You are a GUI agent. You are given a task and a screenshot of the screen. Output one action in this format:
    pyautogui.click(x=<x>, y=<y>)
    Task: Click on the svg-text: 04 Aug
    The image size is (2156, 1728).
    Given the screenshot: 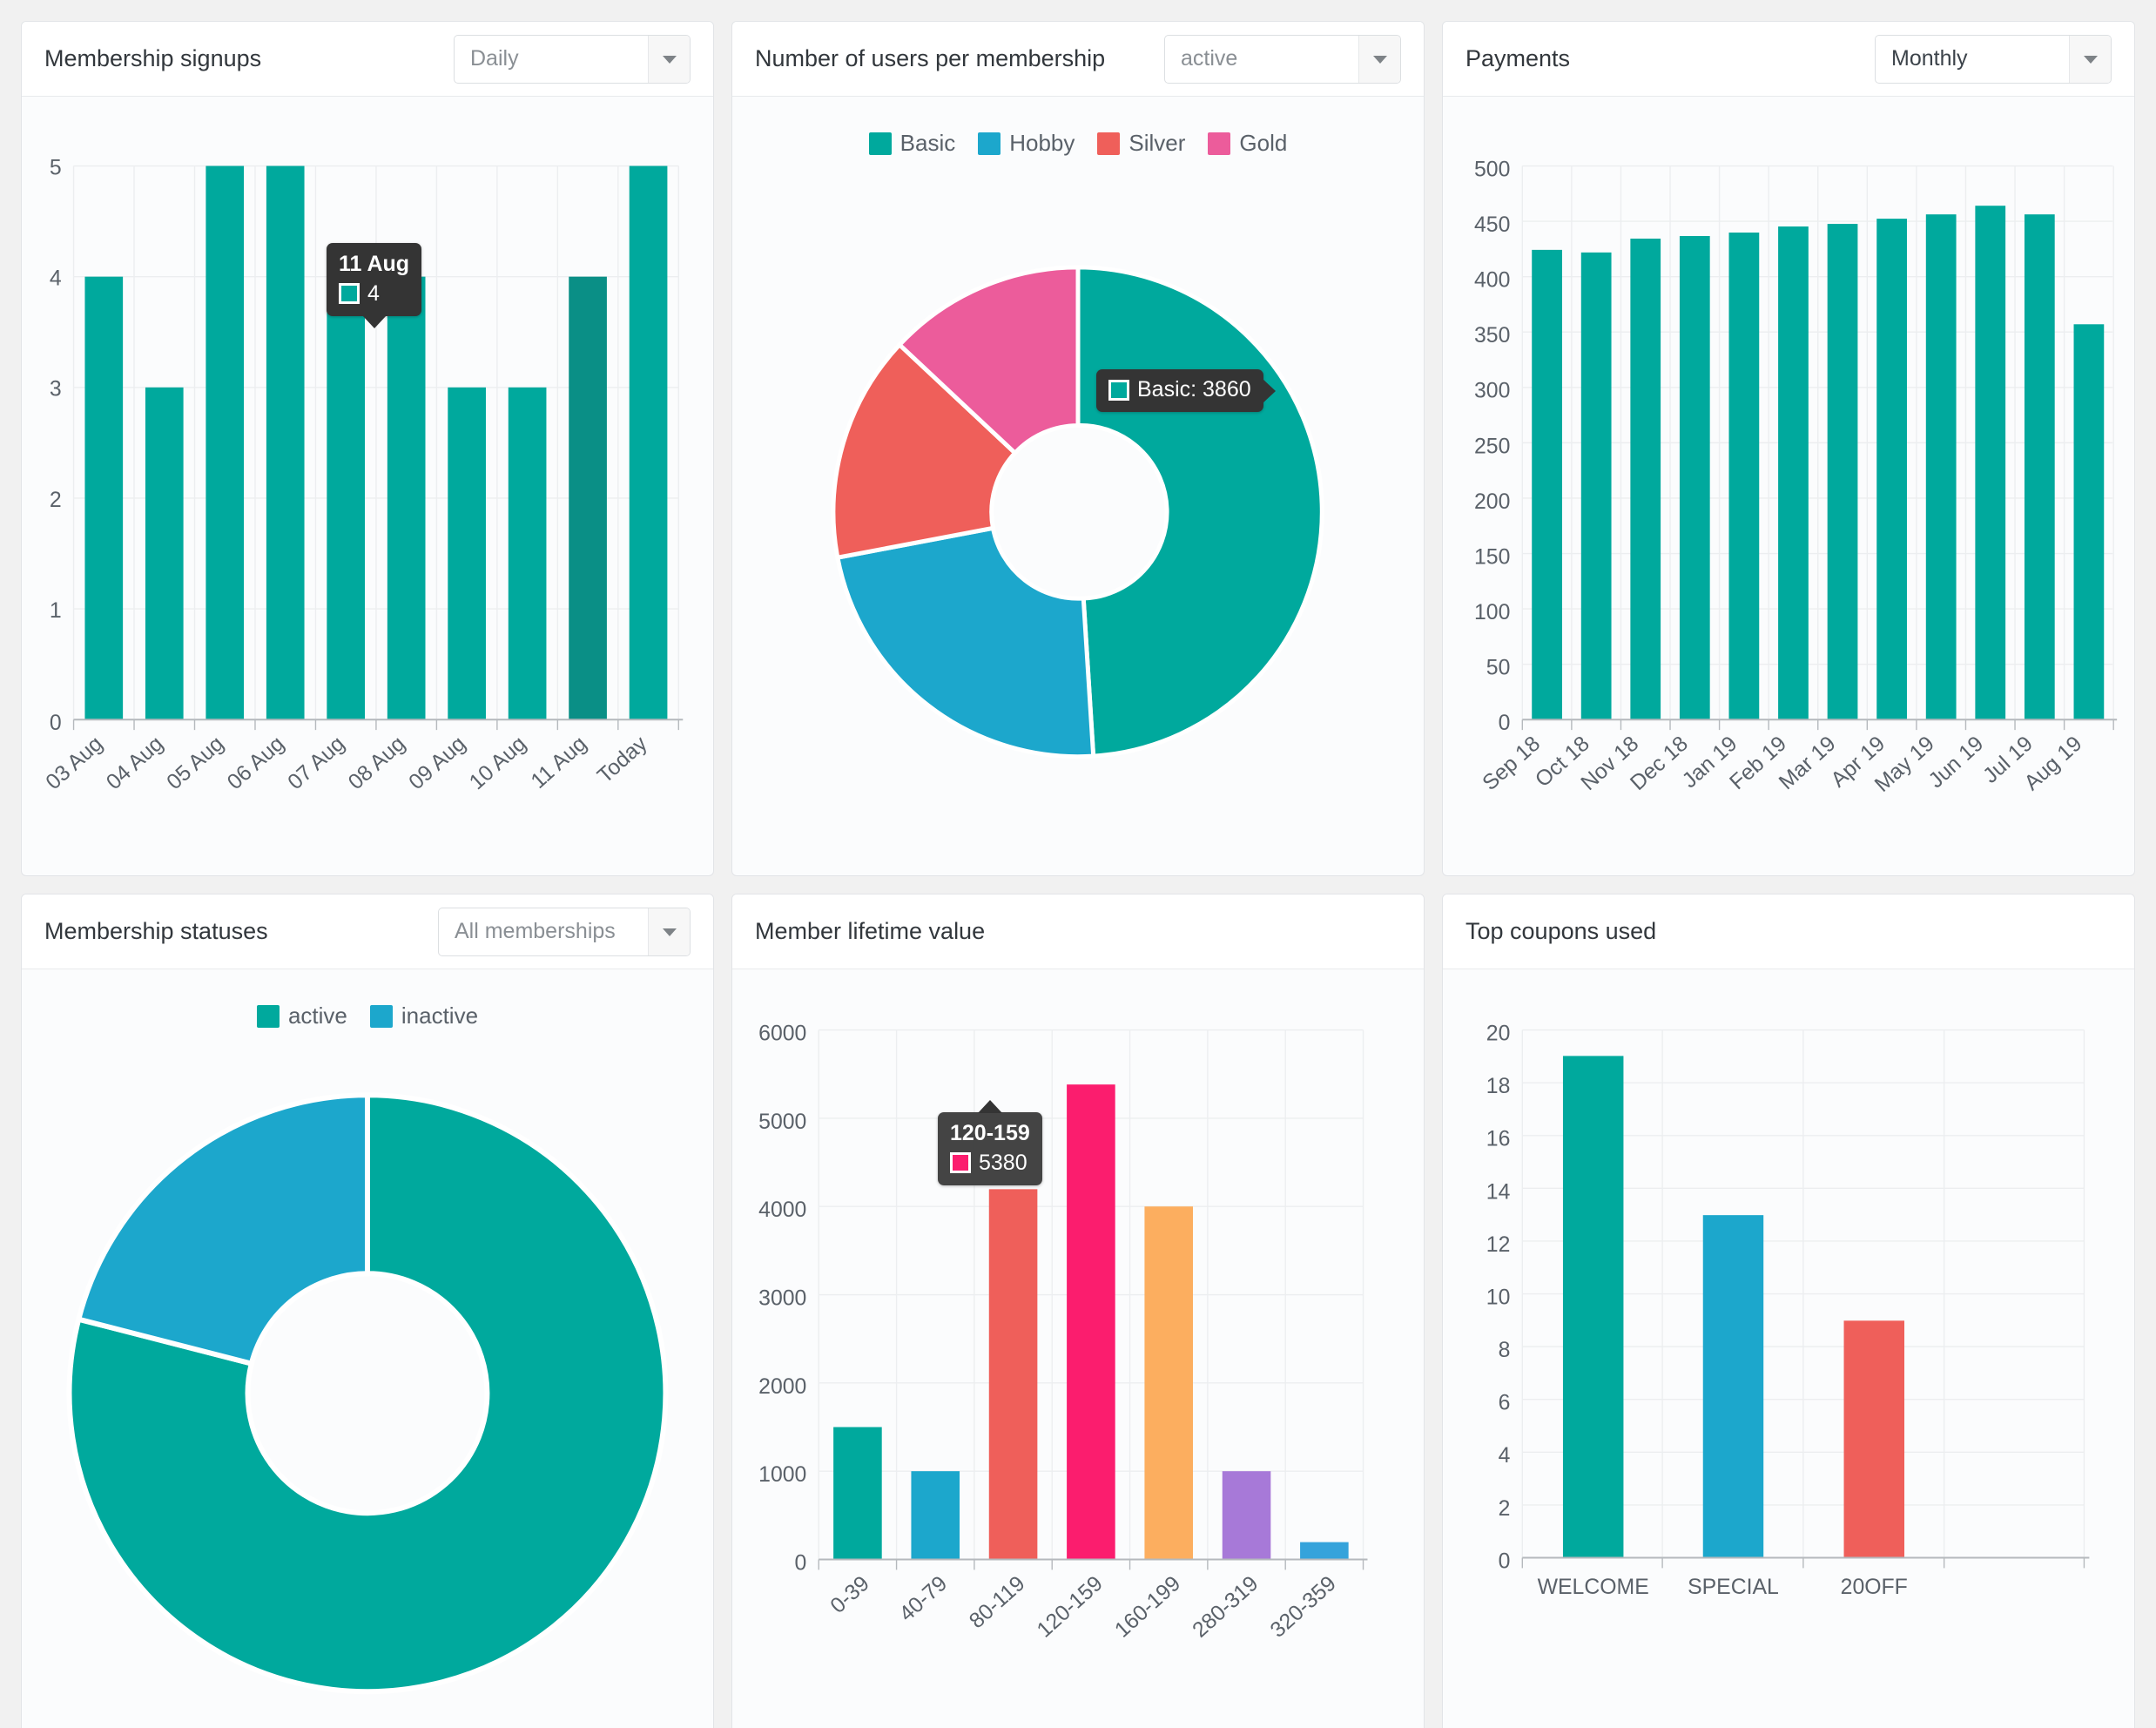 What is the action you would take?
    pyautogui.click(x=134, y=763)
    